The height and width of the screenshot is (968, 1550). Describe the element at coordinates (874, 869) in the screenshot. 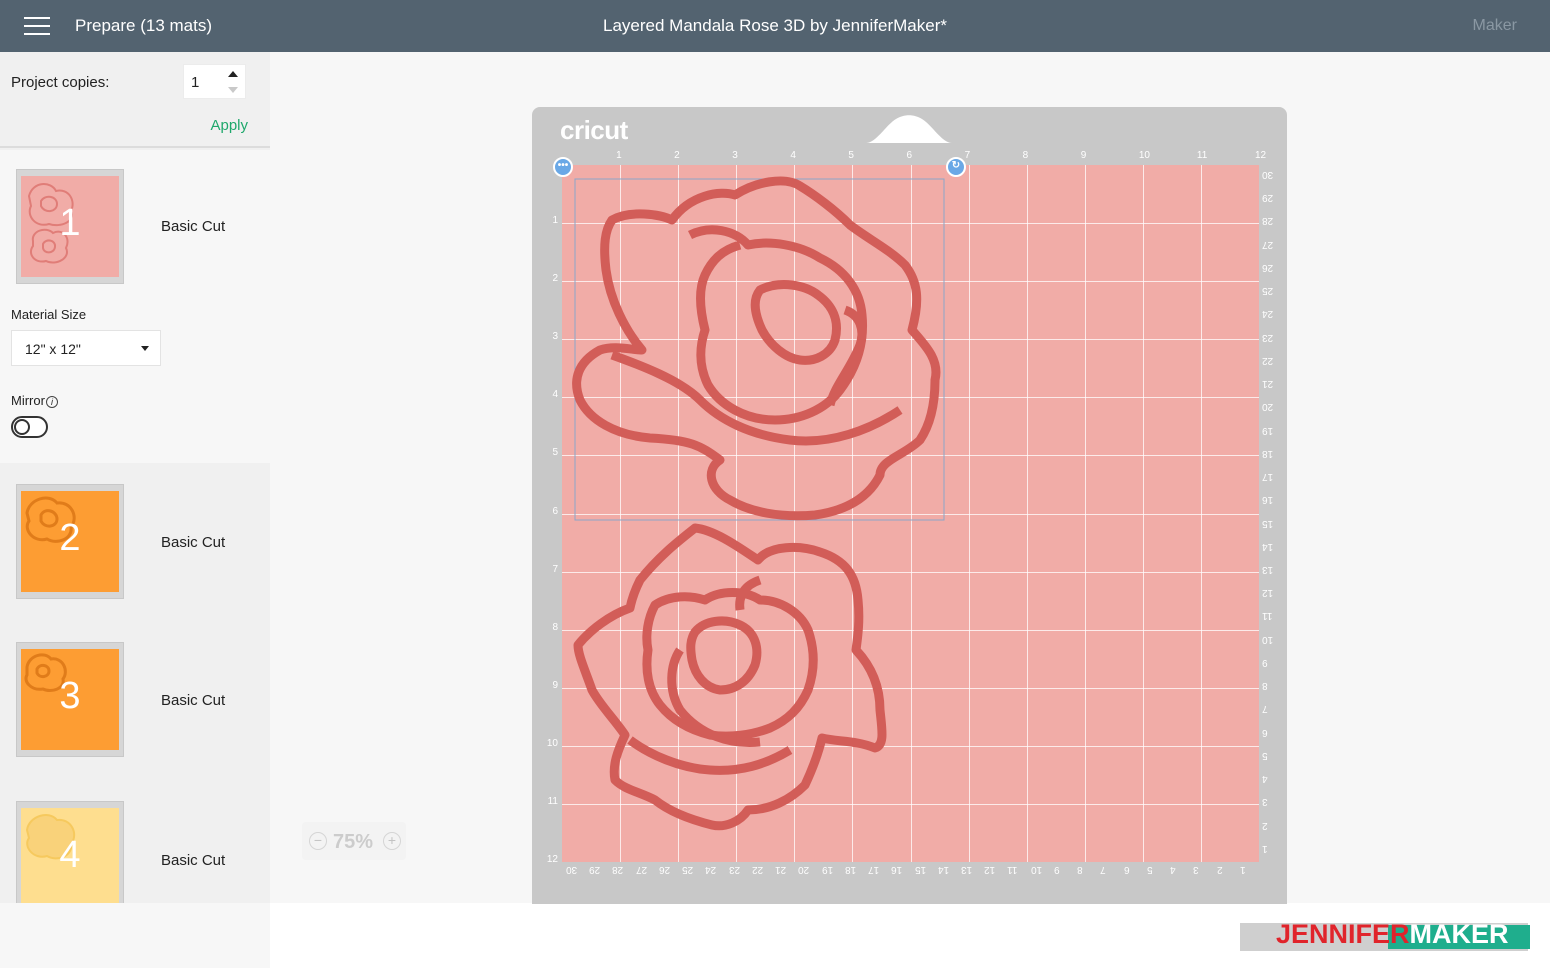

I see `bottom-ruler-tick: 17` at that location.